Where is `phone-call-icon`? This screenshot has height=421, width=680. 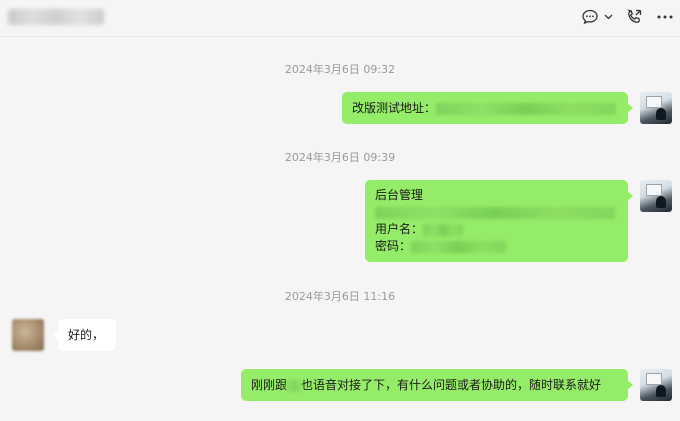 phone-call-icon is located at coordinates (634, 16).